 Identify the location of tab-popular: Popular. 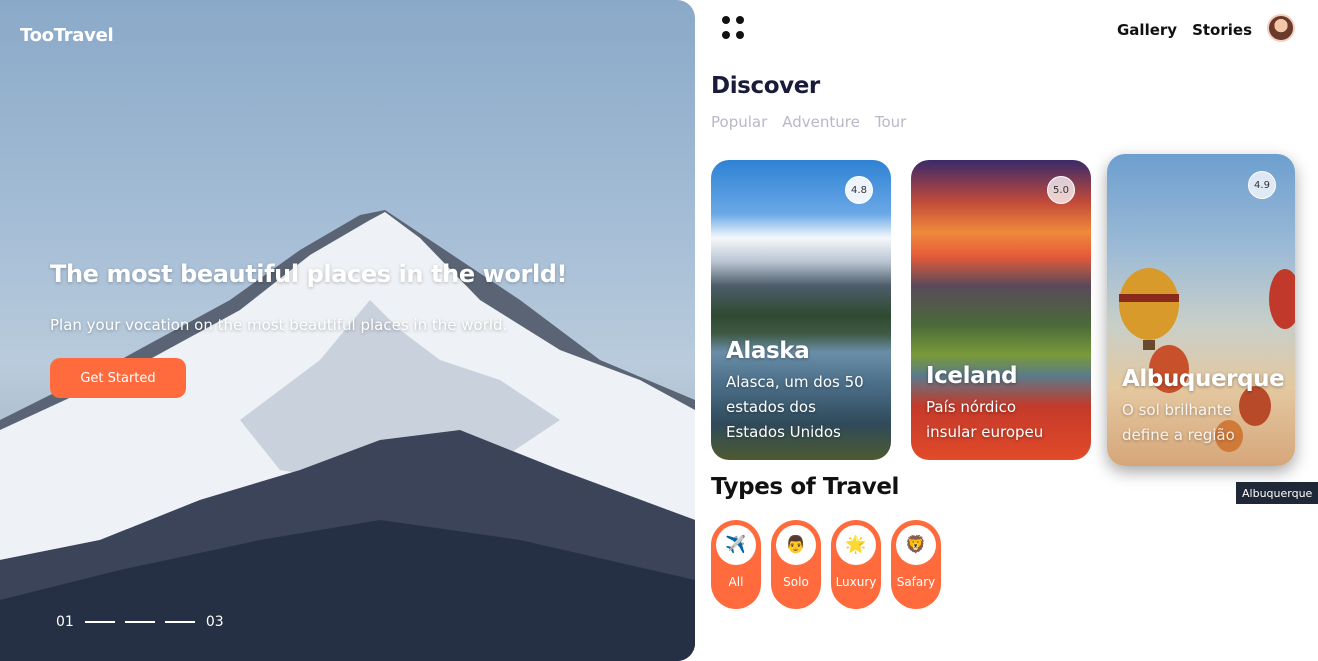
(739, 122).